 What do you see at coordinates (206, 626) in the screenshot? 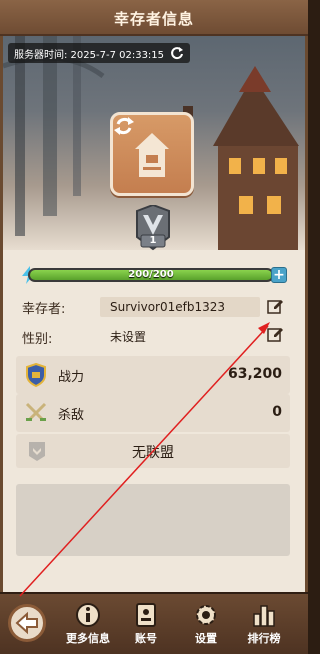
I see `nav-settings: 设置` at bounding box center [206, 626].